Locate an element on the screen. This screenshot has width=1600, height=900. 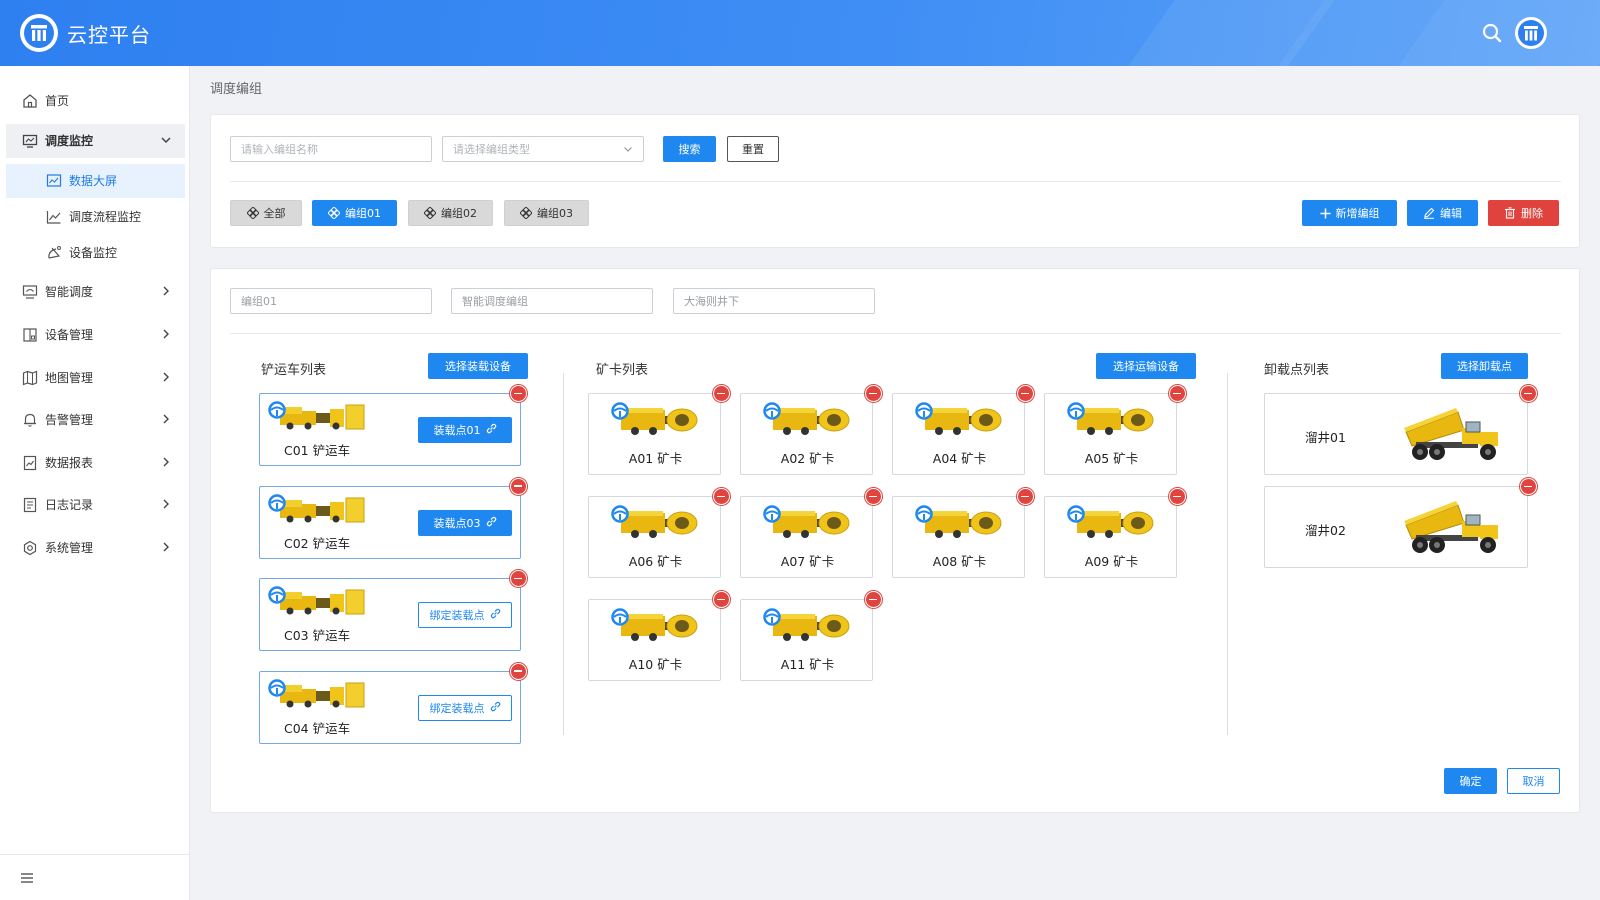
loader-card: C01 铲运车 装载点01 is located at coordinates (393, 425).